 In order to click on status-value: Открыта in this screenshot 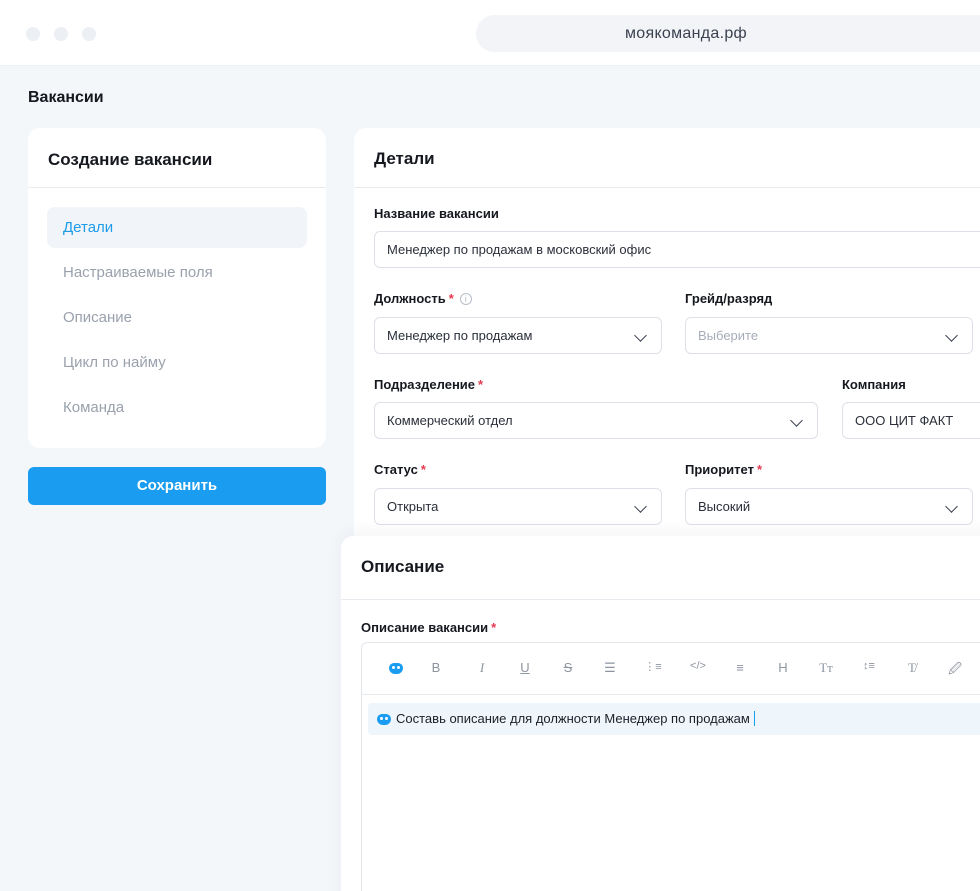, I will do `click(413, 506)`.